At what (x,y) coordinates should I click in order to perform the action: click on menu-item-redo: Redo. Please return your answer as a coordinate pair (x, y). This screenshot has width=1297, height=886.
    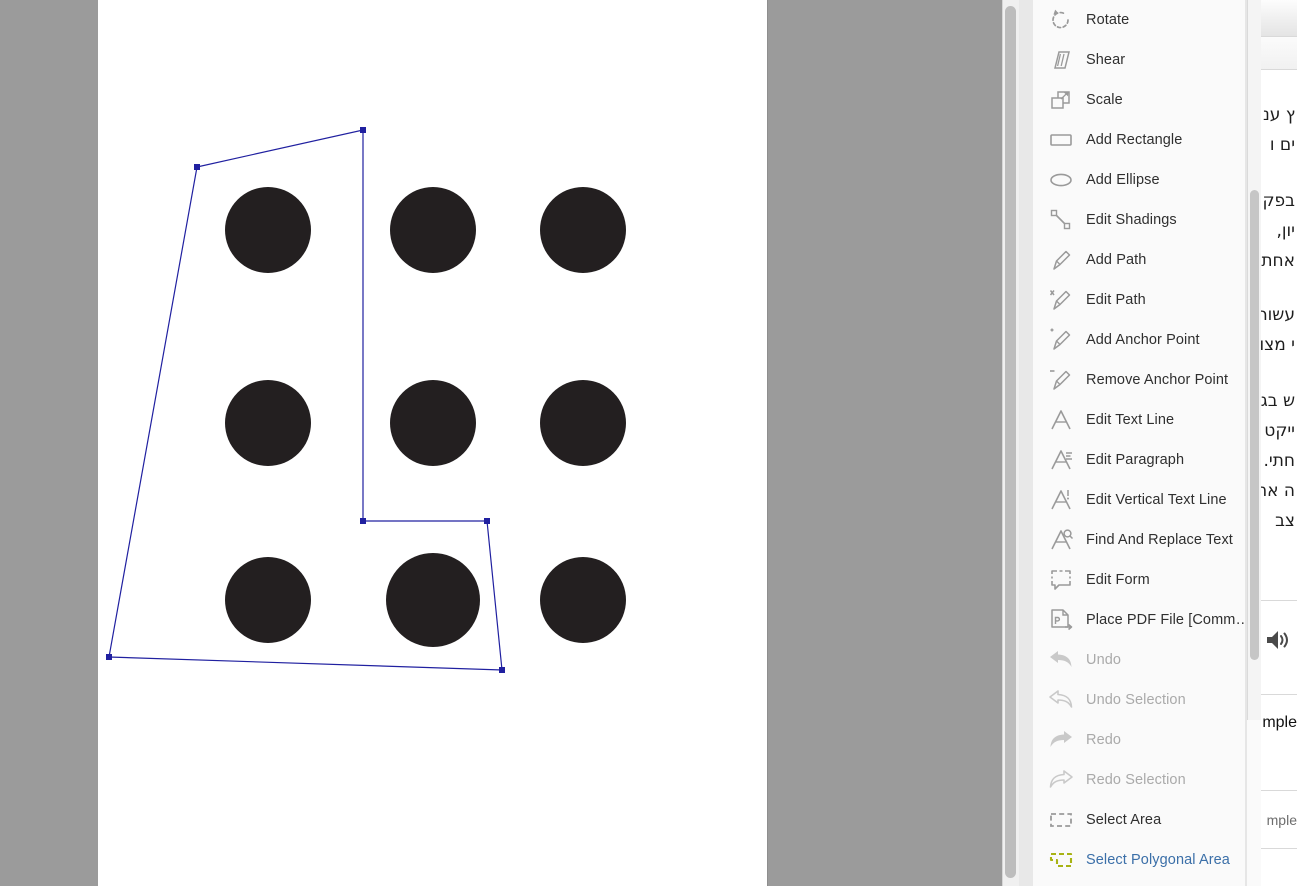
    Looking at the image, I should click on (1147, 740).